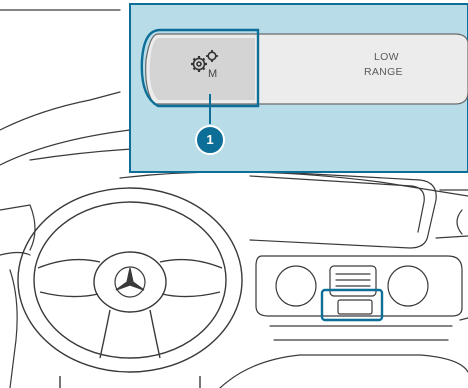  Describe the element at coordinates (213, 74) in the screenshot. I see `gear-m-letter: M` at that location.